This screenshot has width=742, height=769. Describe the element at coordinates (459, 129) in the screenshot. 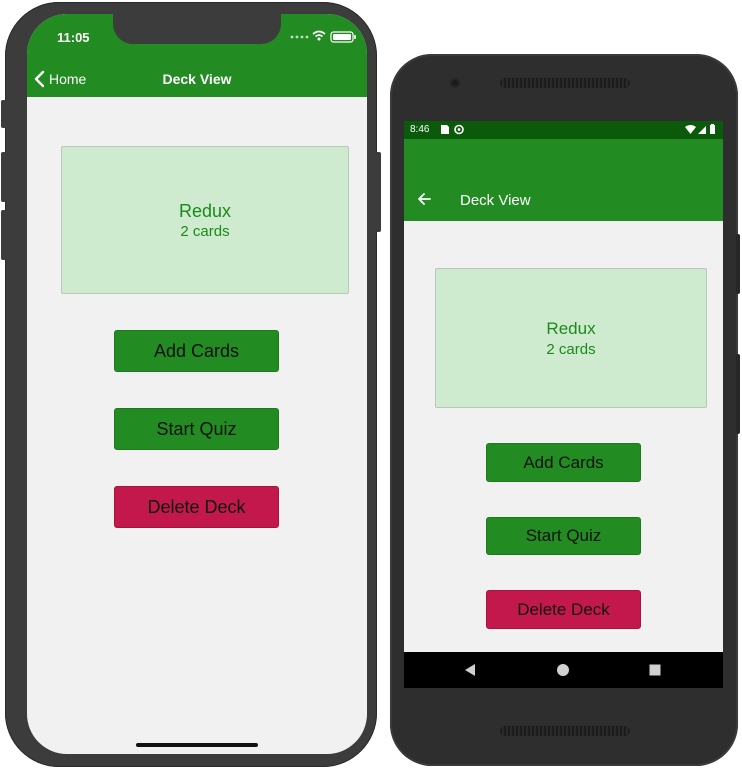

I see `sync-icon` at that location.